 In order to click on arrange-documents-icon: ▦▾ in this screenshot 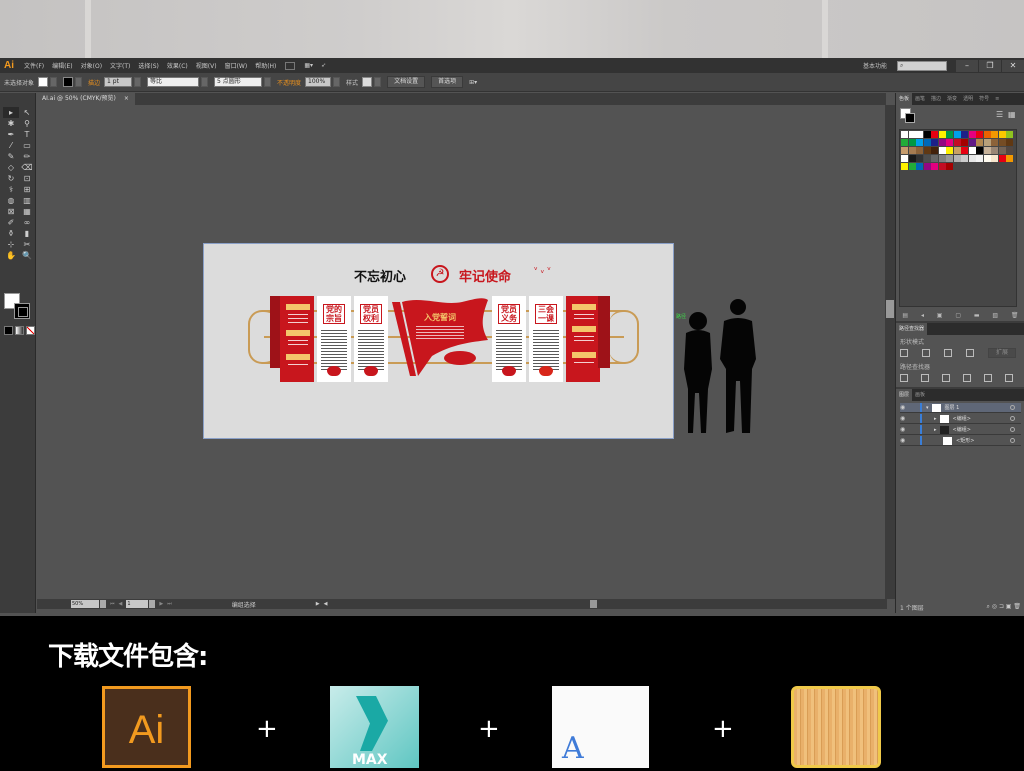, I will do `click(308, 65)`.